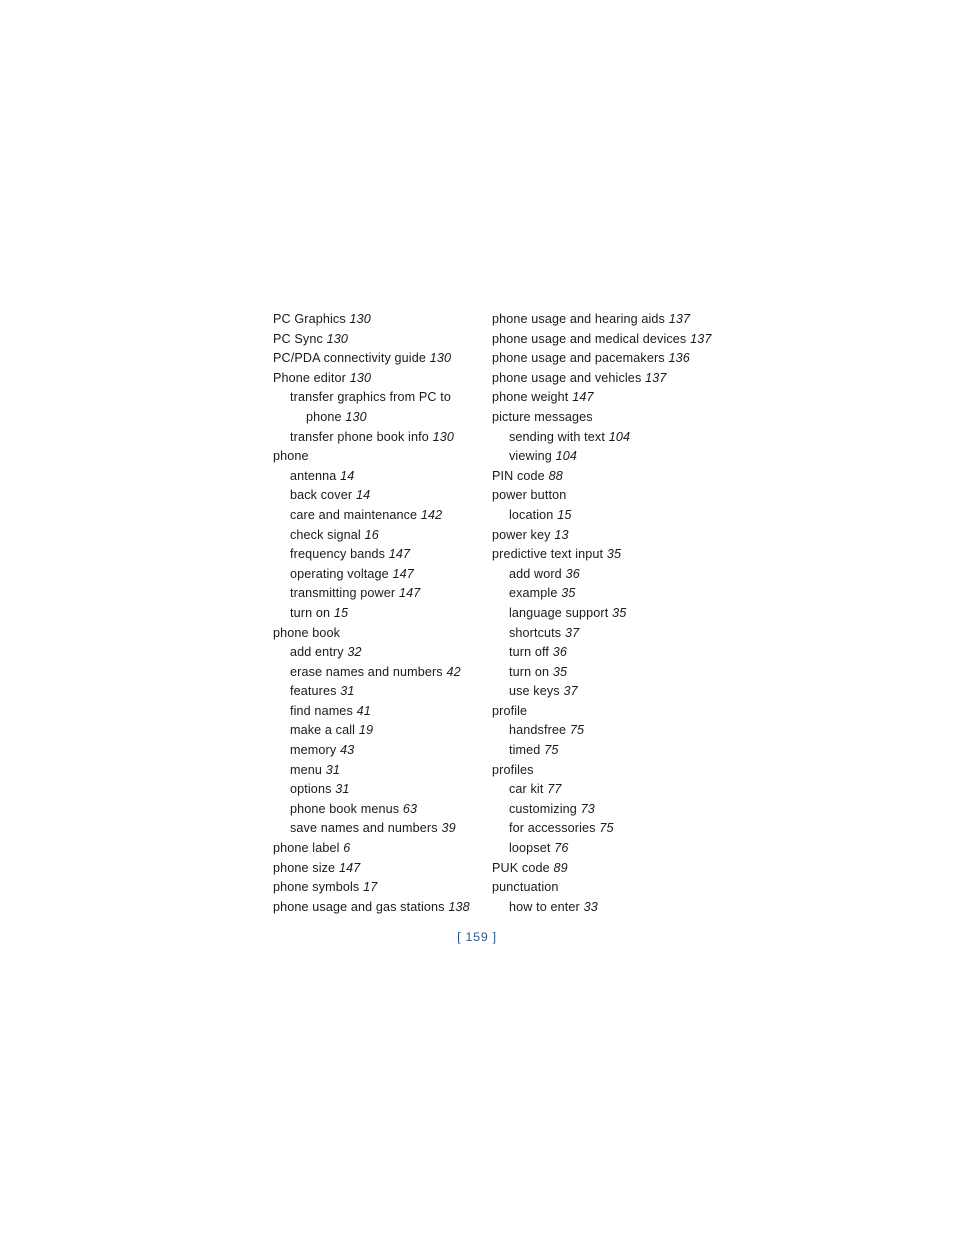 The width and height of the screenshot is (954, 1235). I want to click on index-entry: viewing 104, so click(602, 457).